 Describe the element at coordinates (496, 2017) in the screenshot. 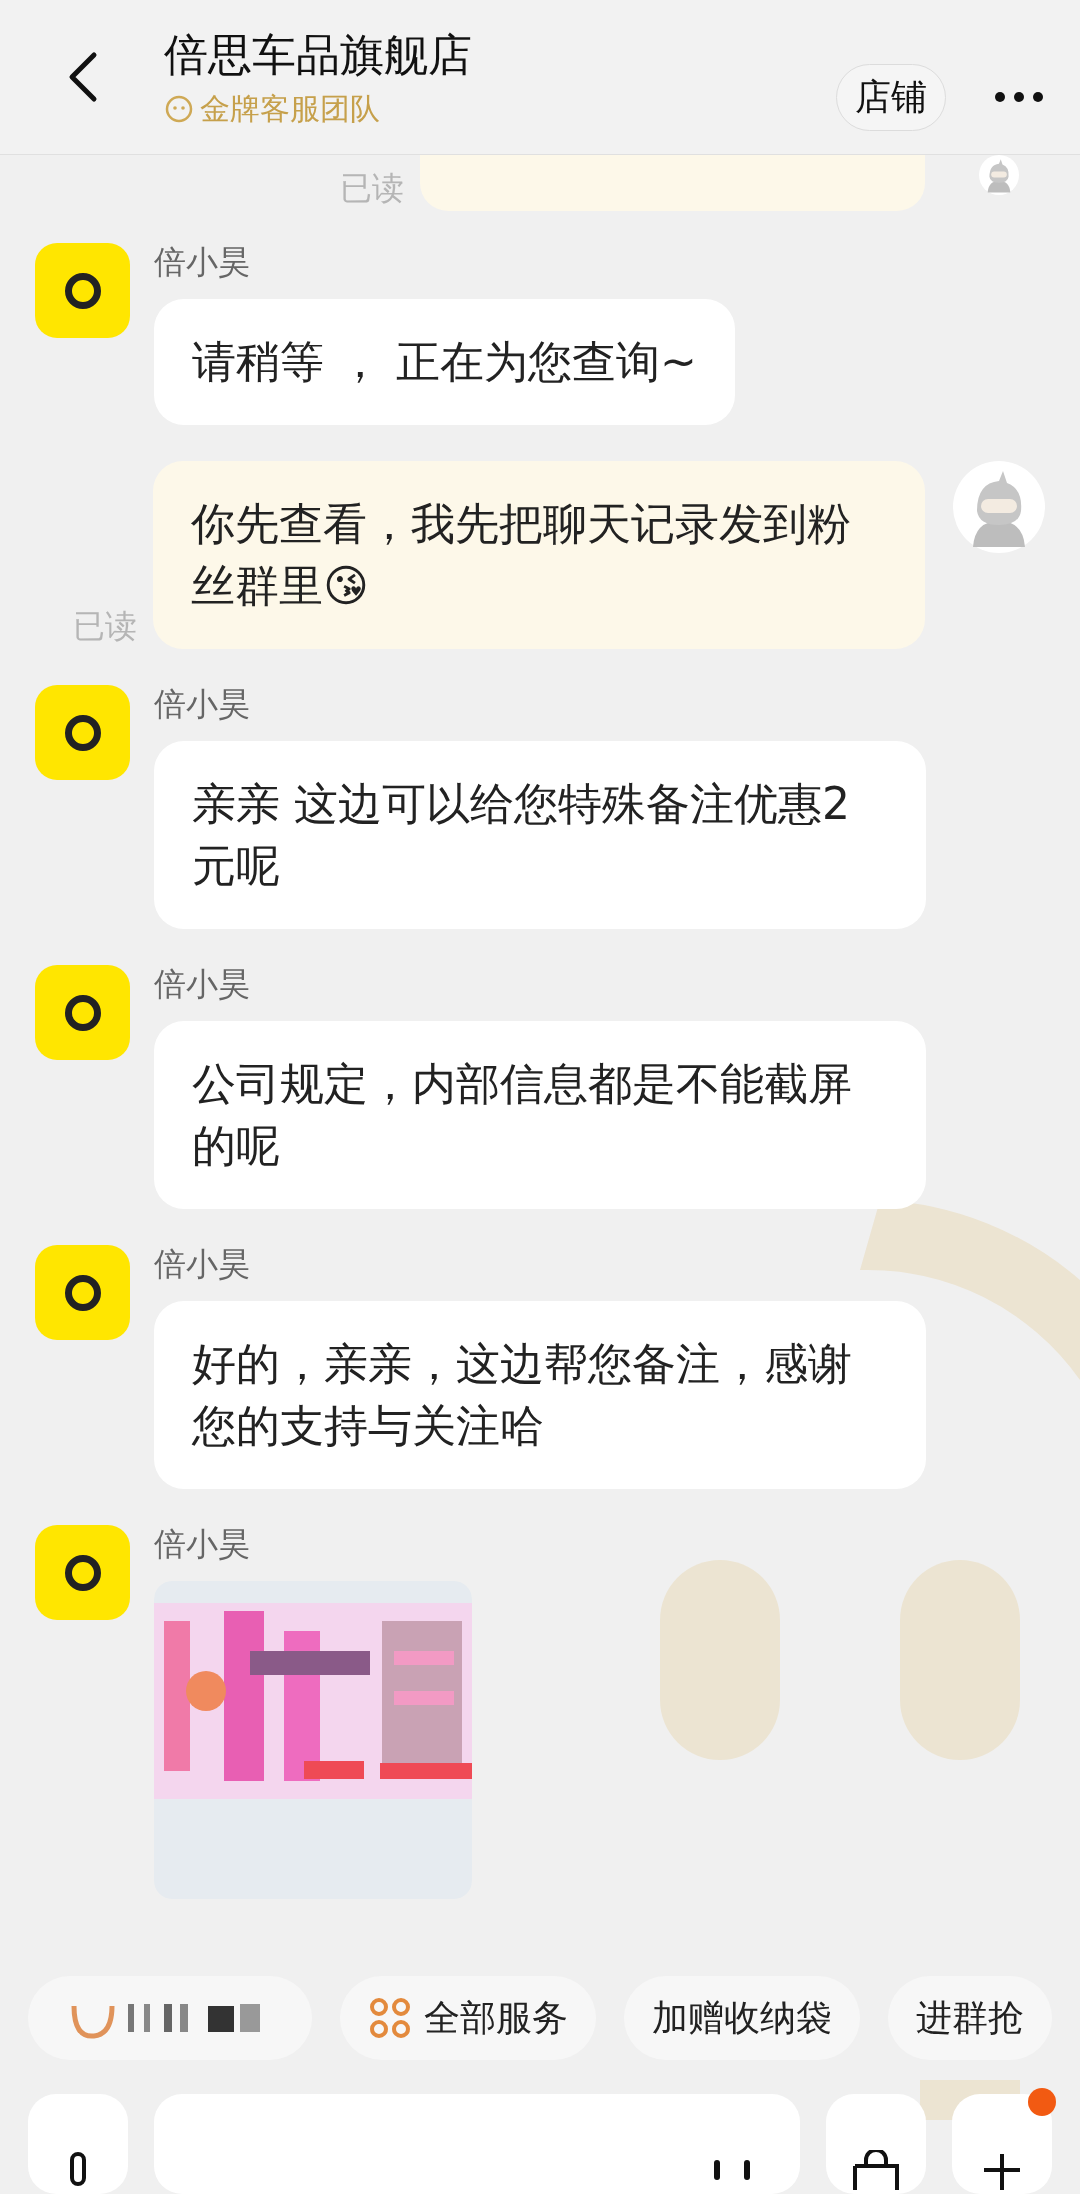

I see `chip-label: 全部服务` at that location.